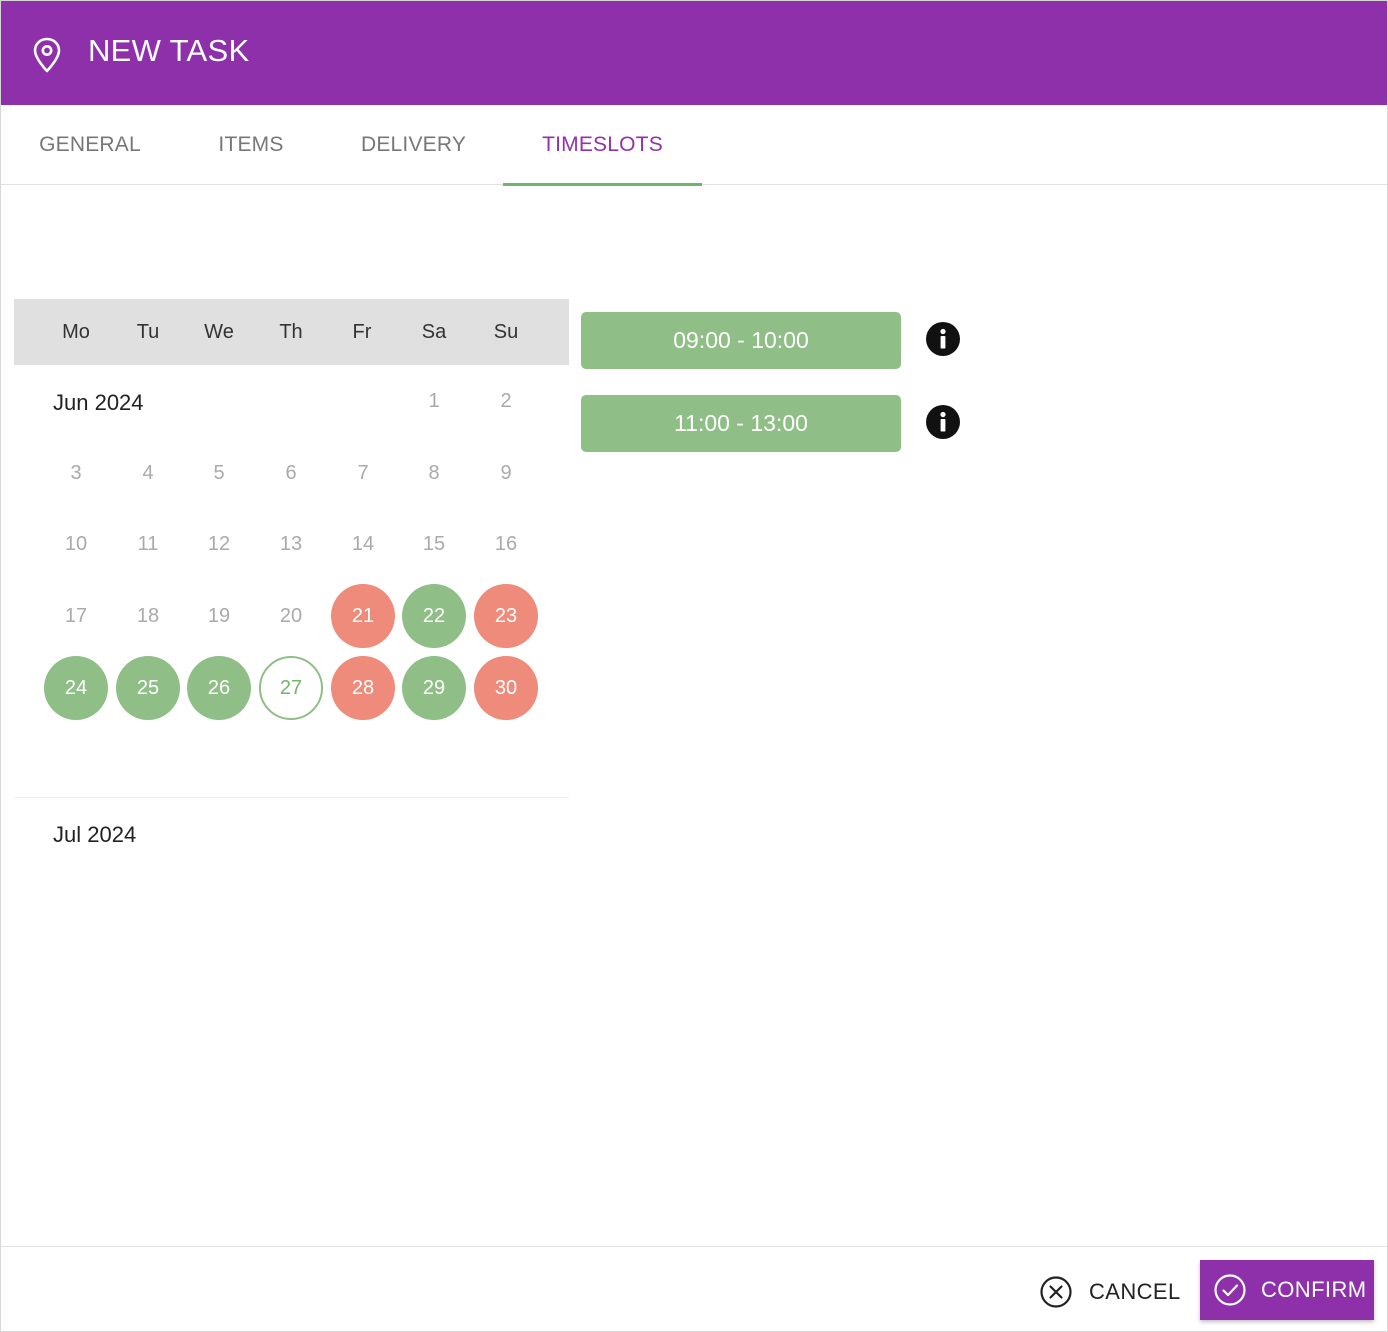 This screenshot has width=1388, height=1332. What do you see at coordinates (506, 688) in the screenshot?
I see `calendar-day-unavailable: 30` at bounding box center [506, 688].